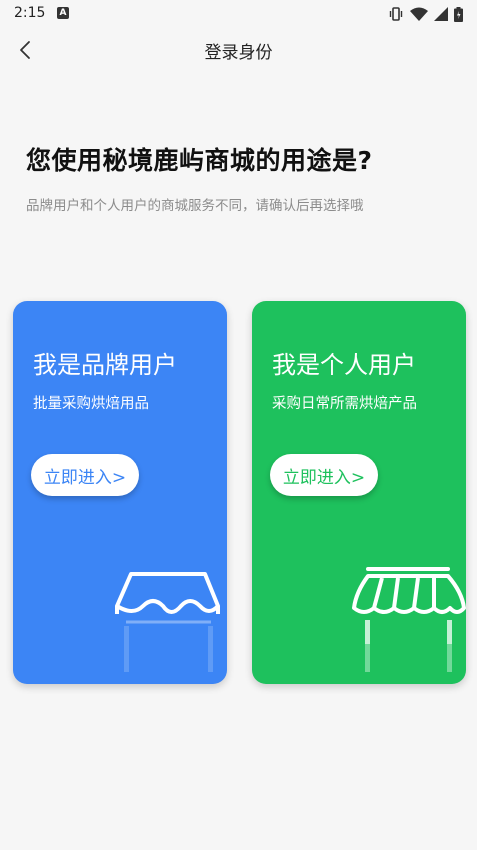 The width and height of the screenshot is (477, 850). I want to click on wifi-icon, so click(419, 14).